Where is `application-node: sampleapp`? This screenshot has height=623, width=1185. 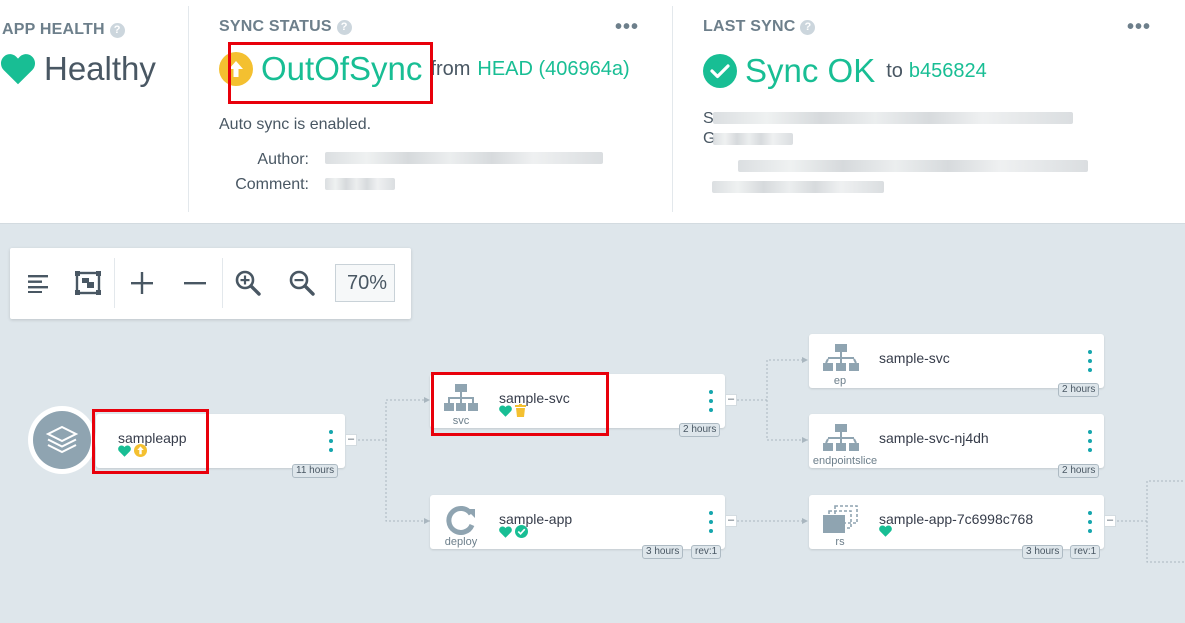 application-node: sampleapp is located at coordinates (220, 441).